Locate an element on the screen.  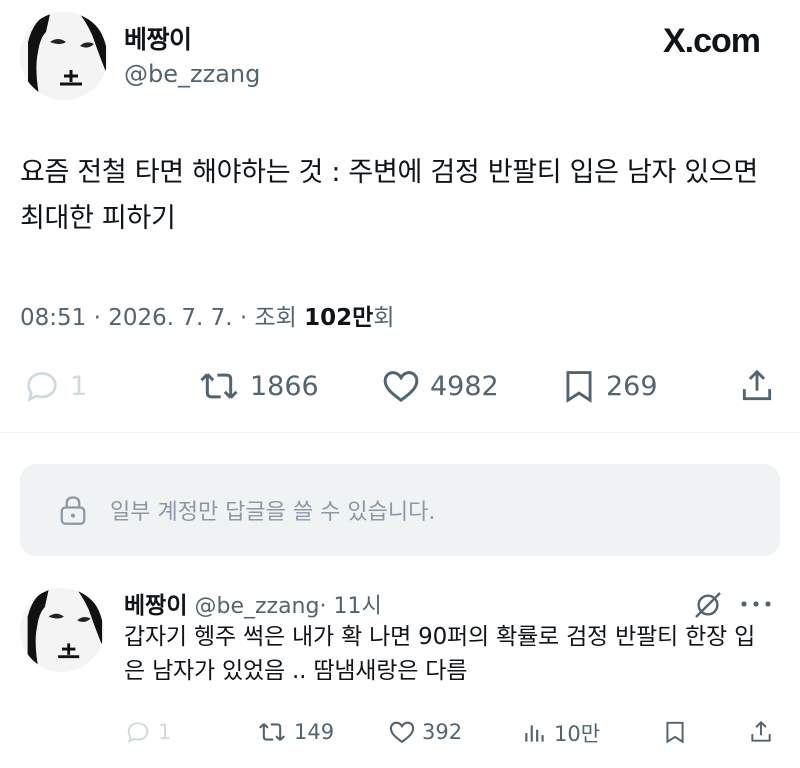
author-name: 베짱이 is located at coordinates (158, 38).